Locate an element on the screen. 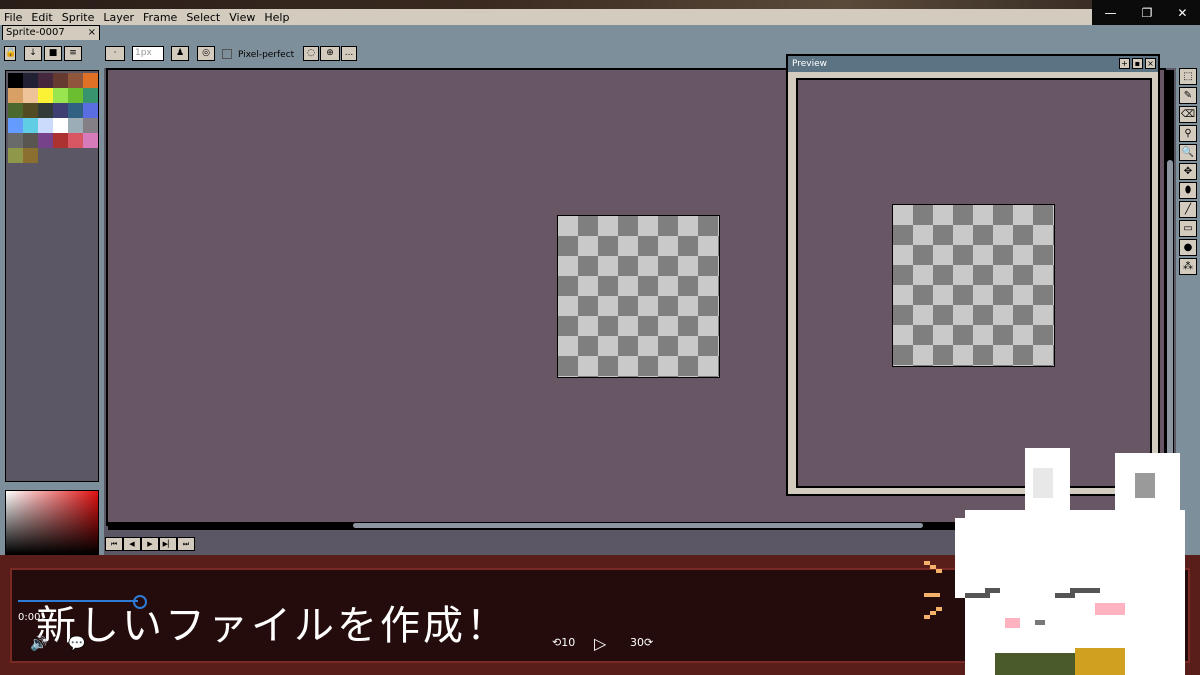 This screenshot has height=675, width=1200. menu-frame: Frame is located at coordinates (160, 17).